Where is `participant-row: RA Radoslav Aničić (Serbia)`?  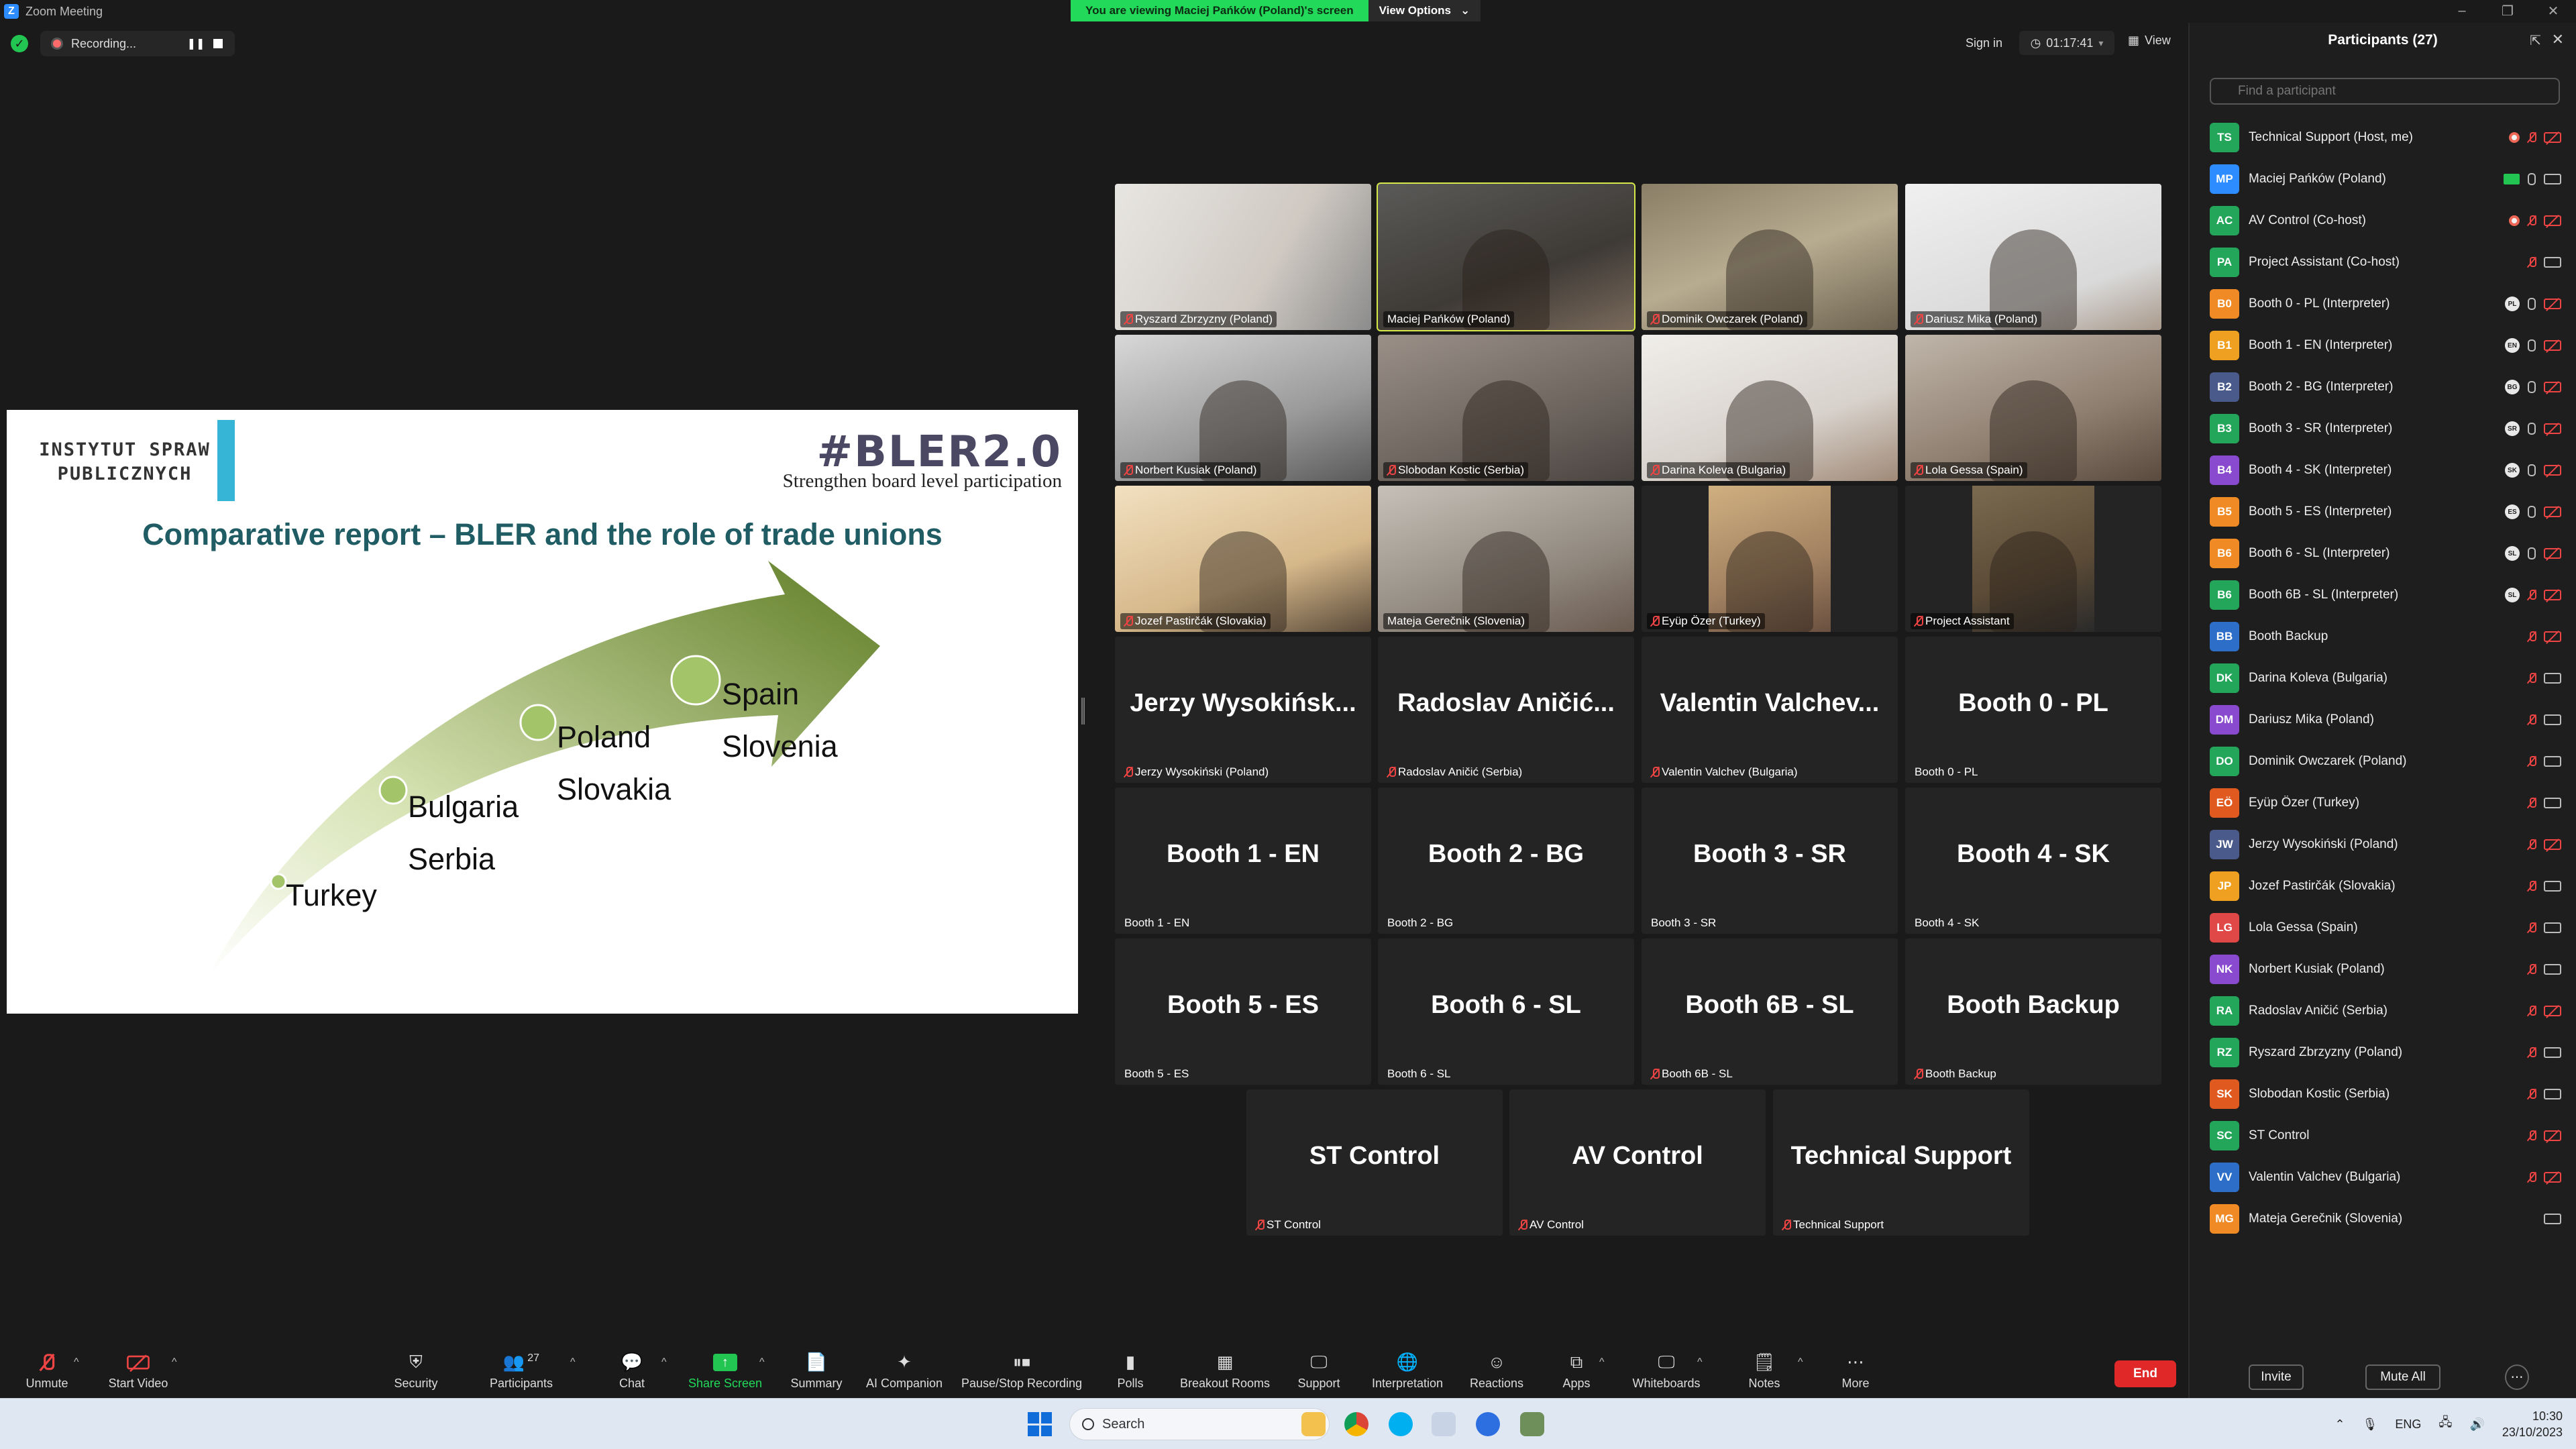 participant-row: RA Radoslav Aničić (Serbia) is located at coordinates (2387, 1011).